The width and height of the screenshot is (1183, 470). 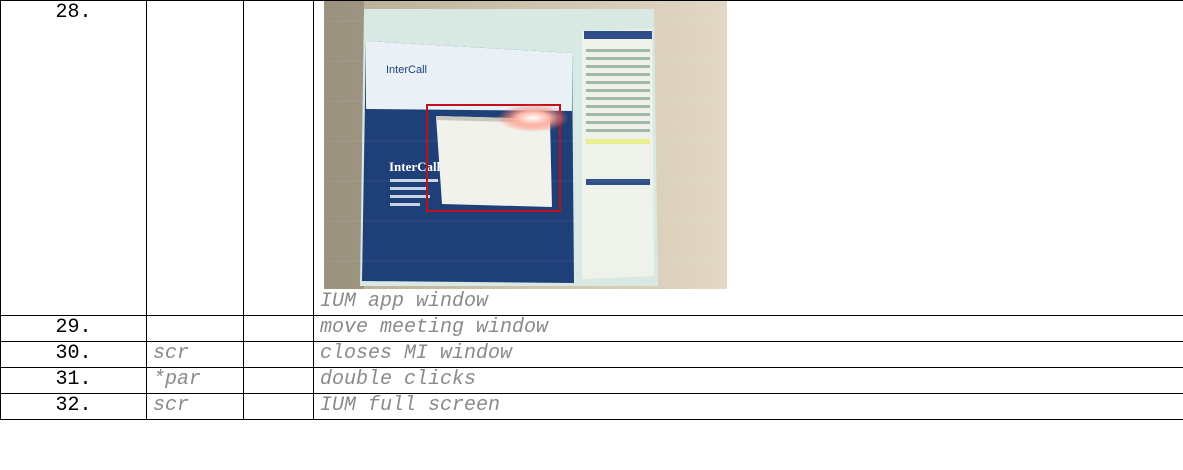 I want to click on log-row-31: 31. *par double clicks, so click(x=591, y=380).